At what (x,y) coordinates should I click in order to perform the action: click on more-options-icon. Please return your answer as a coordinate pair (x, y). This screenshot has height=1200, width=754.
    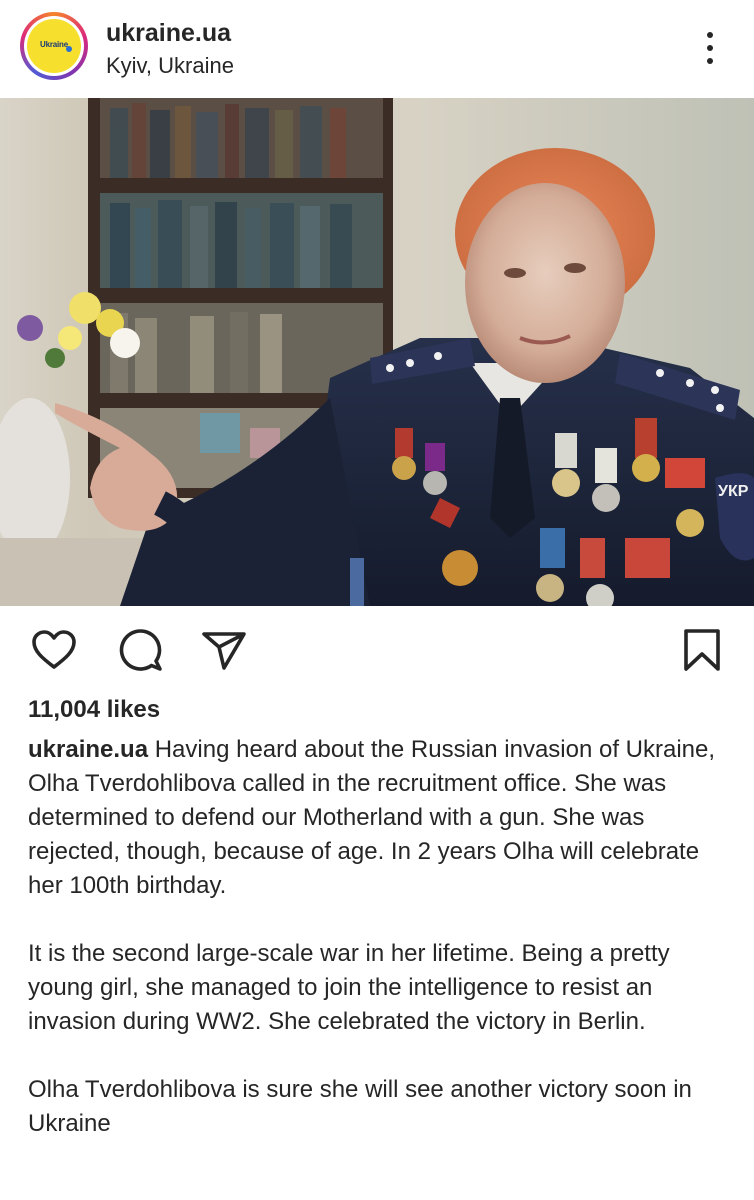
    Looking at the image, I should click on (710, 48).